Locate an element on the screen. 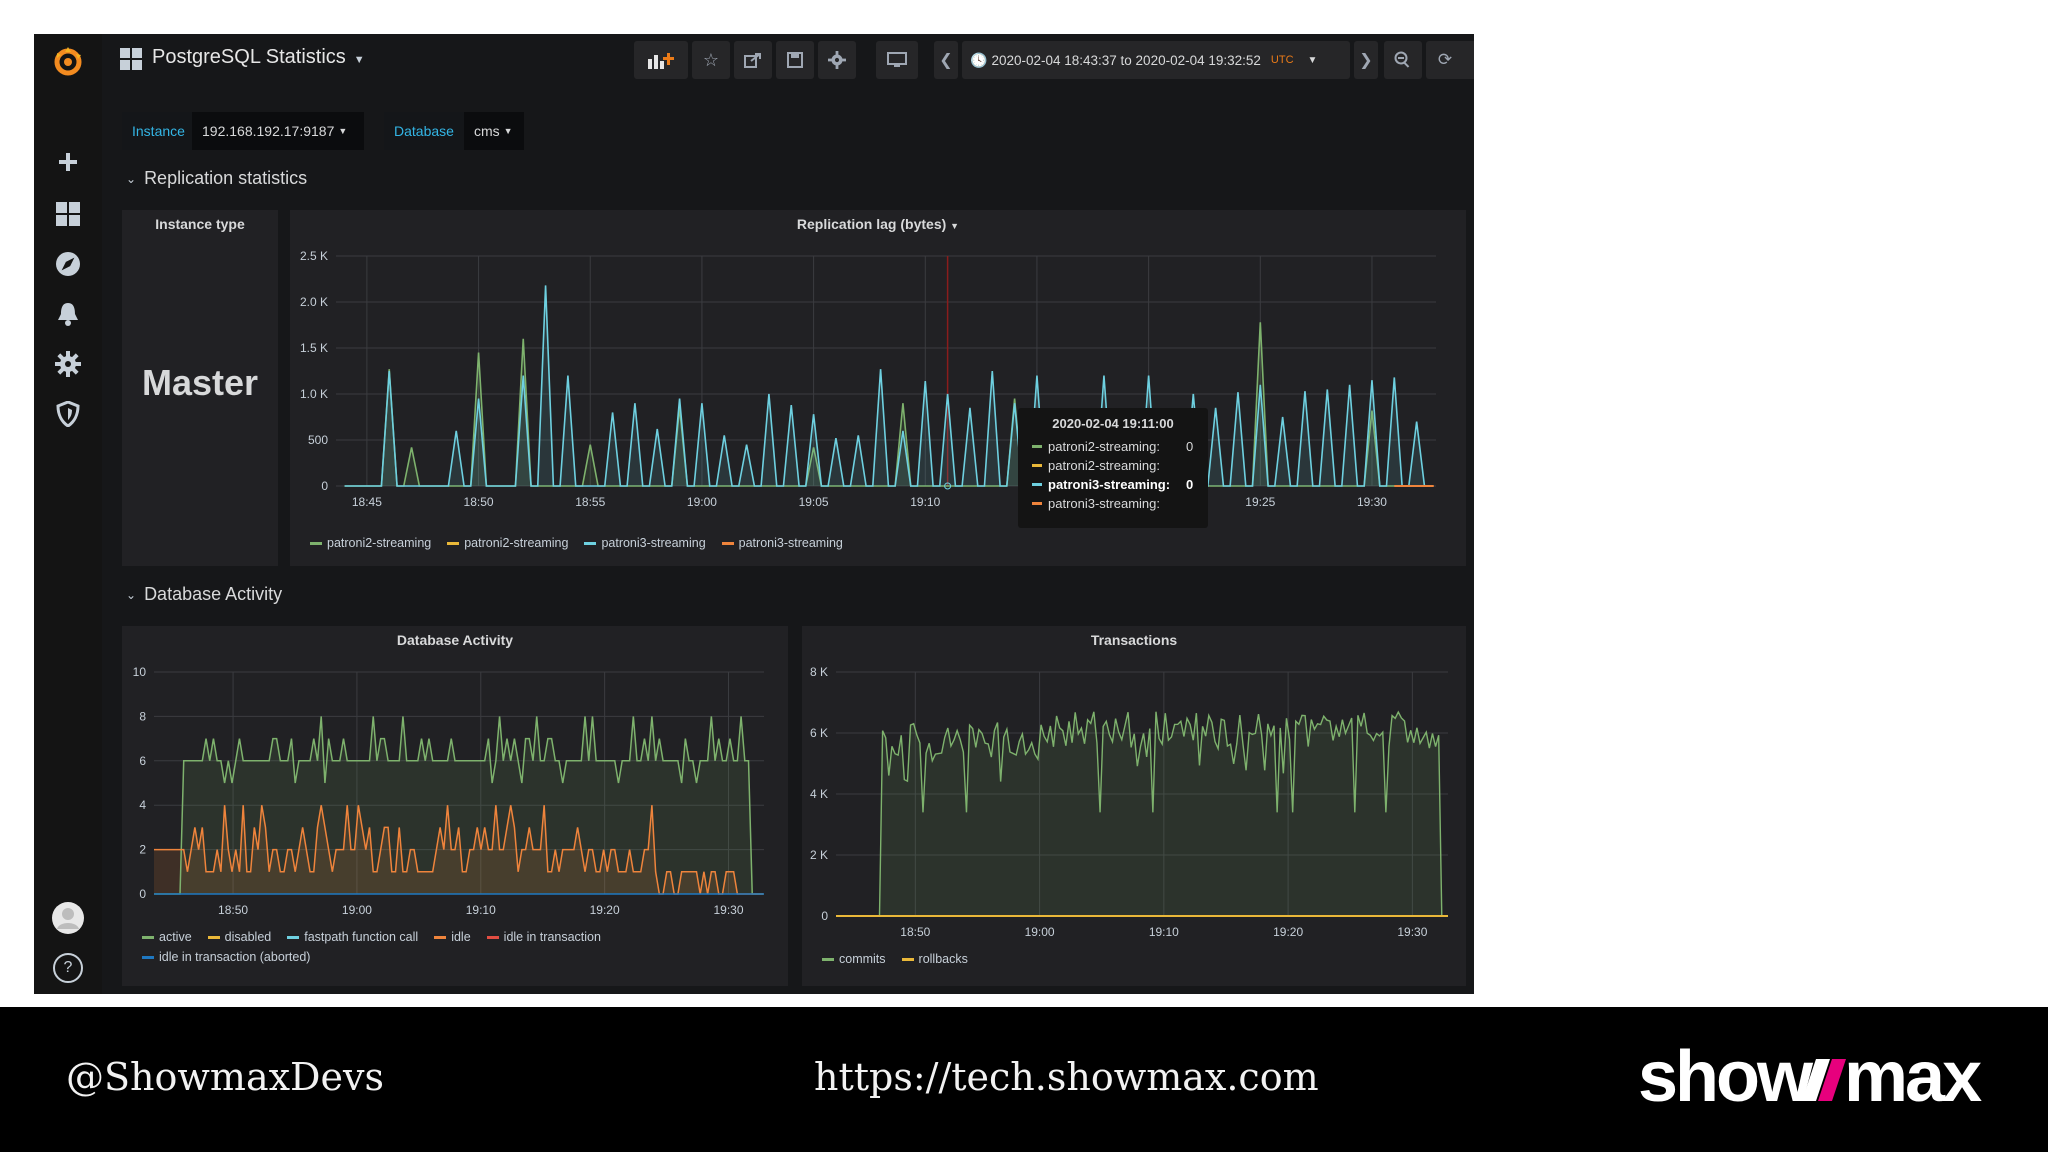 This screenshot has height=1152, width=2048. y-tick-label: 4 is located at coordinates (142, 805).